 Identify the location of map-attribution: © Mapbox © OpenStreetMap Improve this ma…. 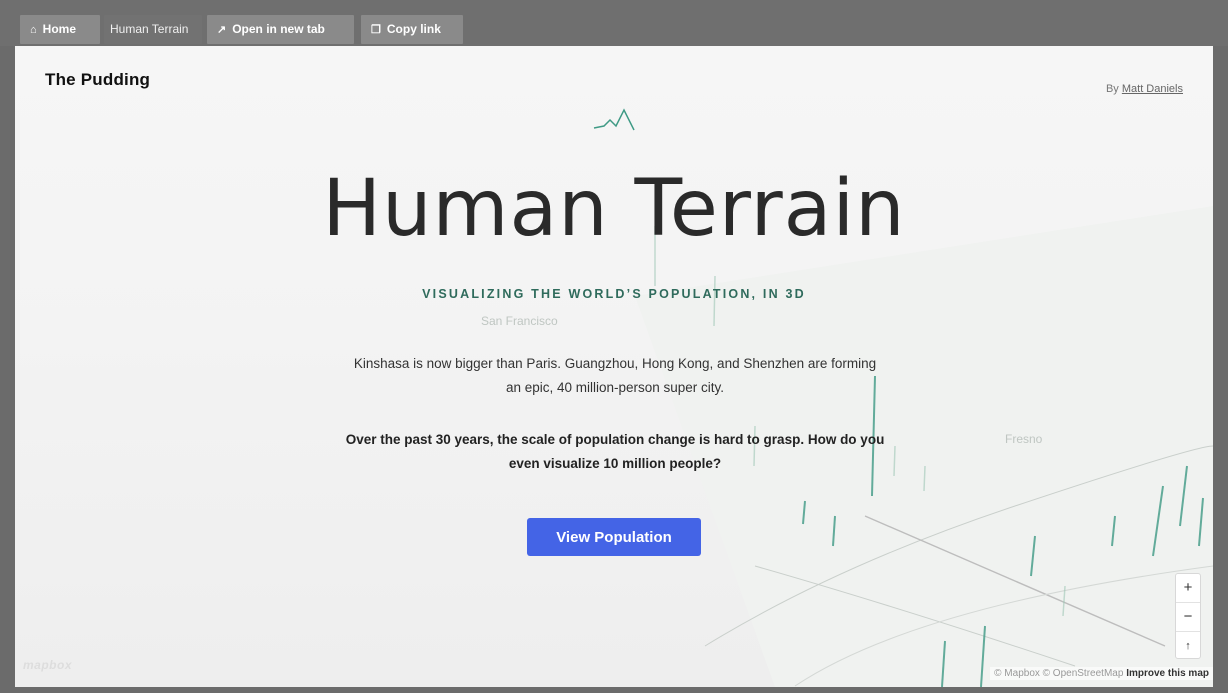
(1101, 673).